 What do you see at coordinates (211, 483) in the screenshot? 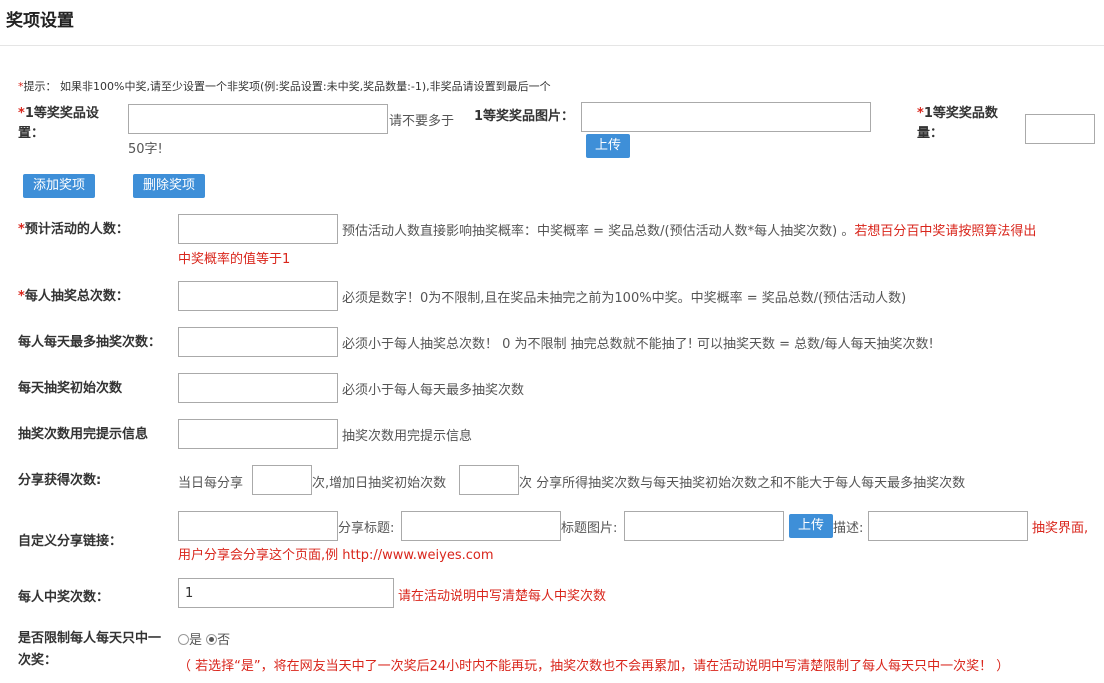
I see `share-draws-text-1: 当日每分享` at bounding box center [211, 483].